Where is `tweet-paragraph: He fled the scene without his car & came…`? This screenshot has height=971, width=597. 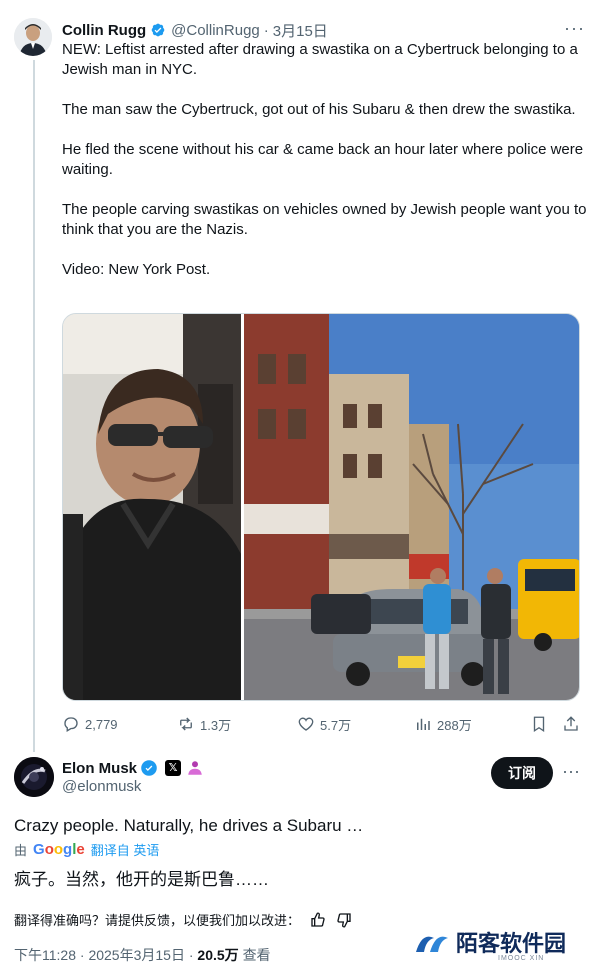 tweet-paragraph: He fled the scene without his car & came… is located at coordinates (323, 159).